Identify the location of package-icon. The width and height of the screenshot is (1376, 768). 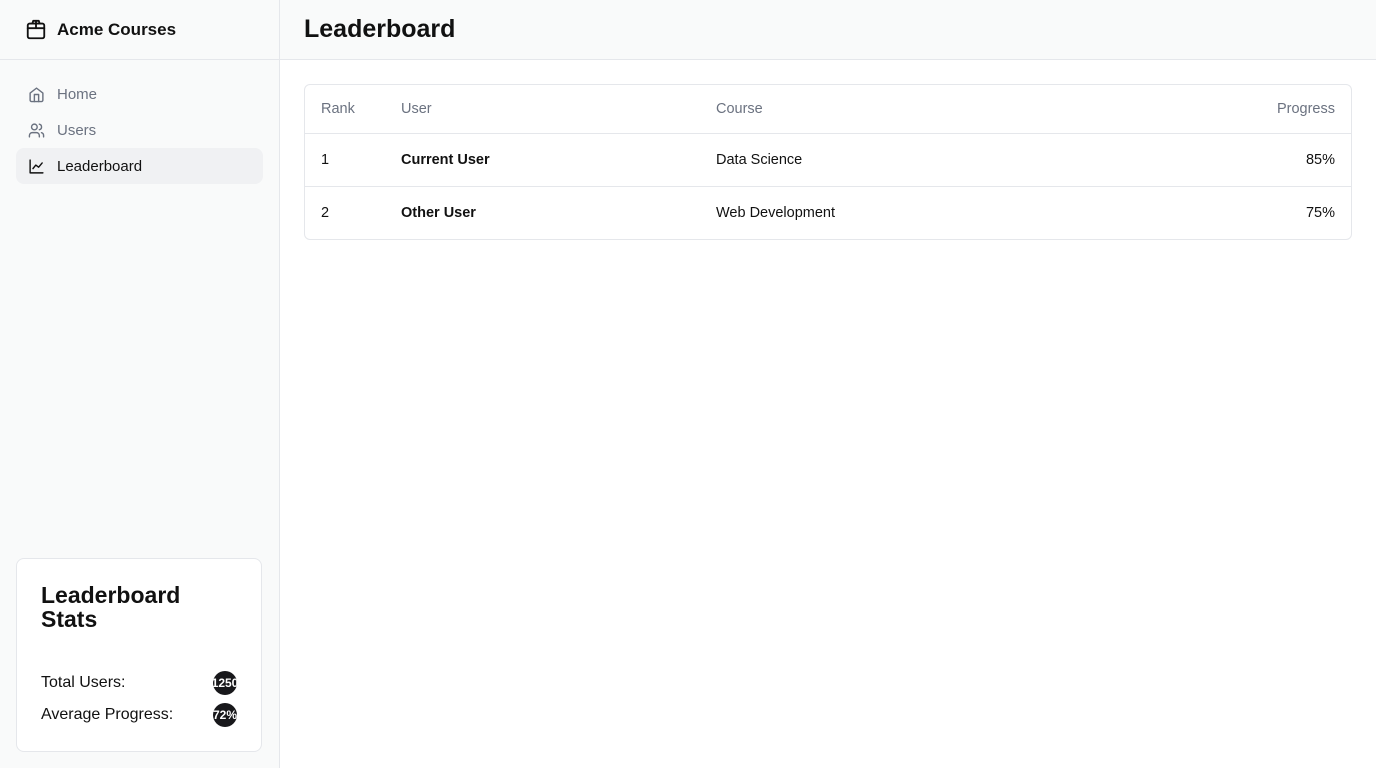
(36, 30).